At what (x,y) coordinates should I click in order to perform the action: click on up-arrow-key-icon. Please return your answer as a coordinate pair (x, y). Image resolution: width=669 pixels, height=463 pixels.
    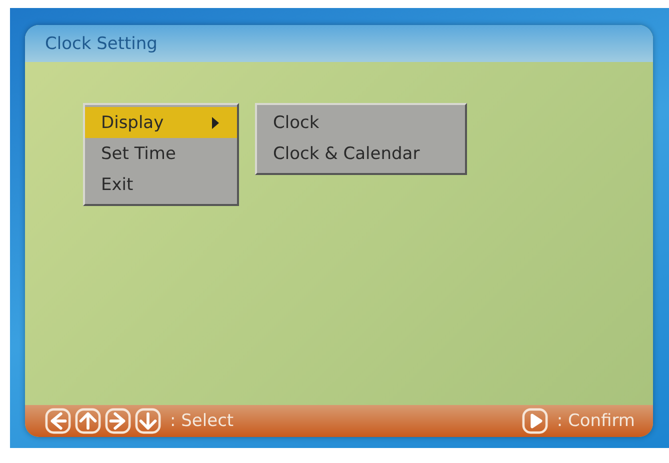
    Looking at the image, I should click on (88, 421).